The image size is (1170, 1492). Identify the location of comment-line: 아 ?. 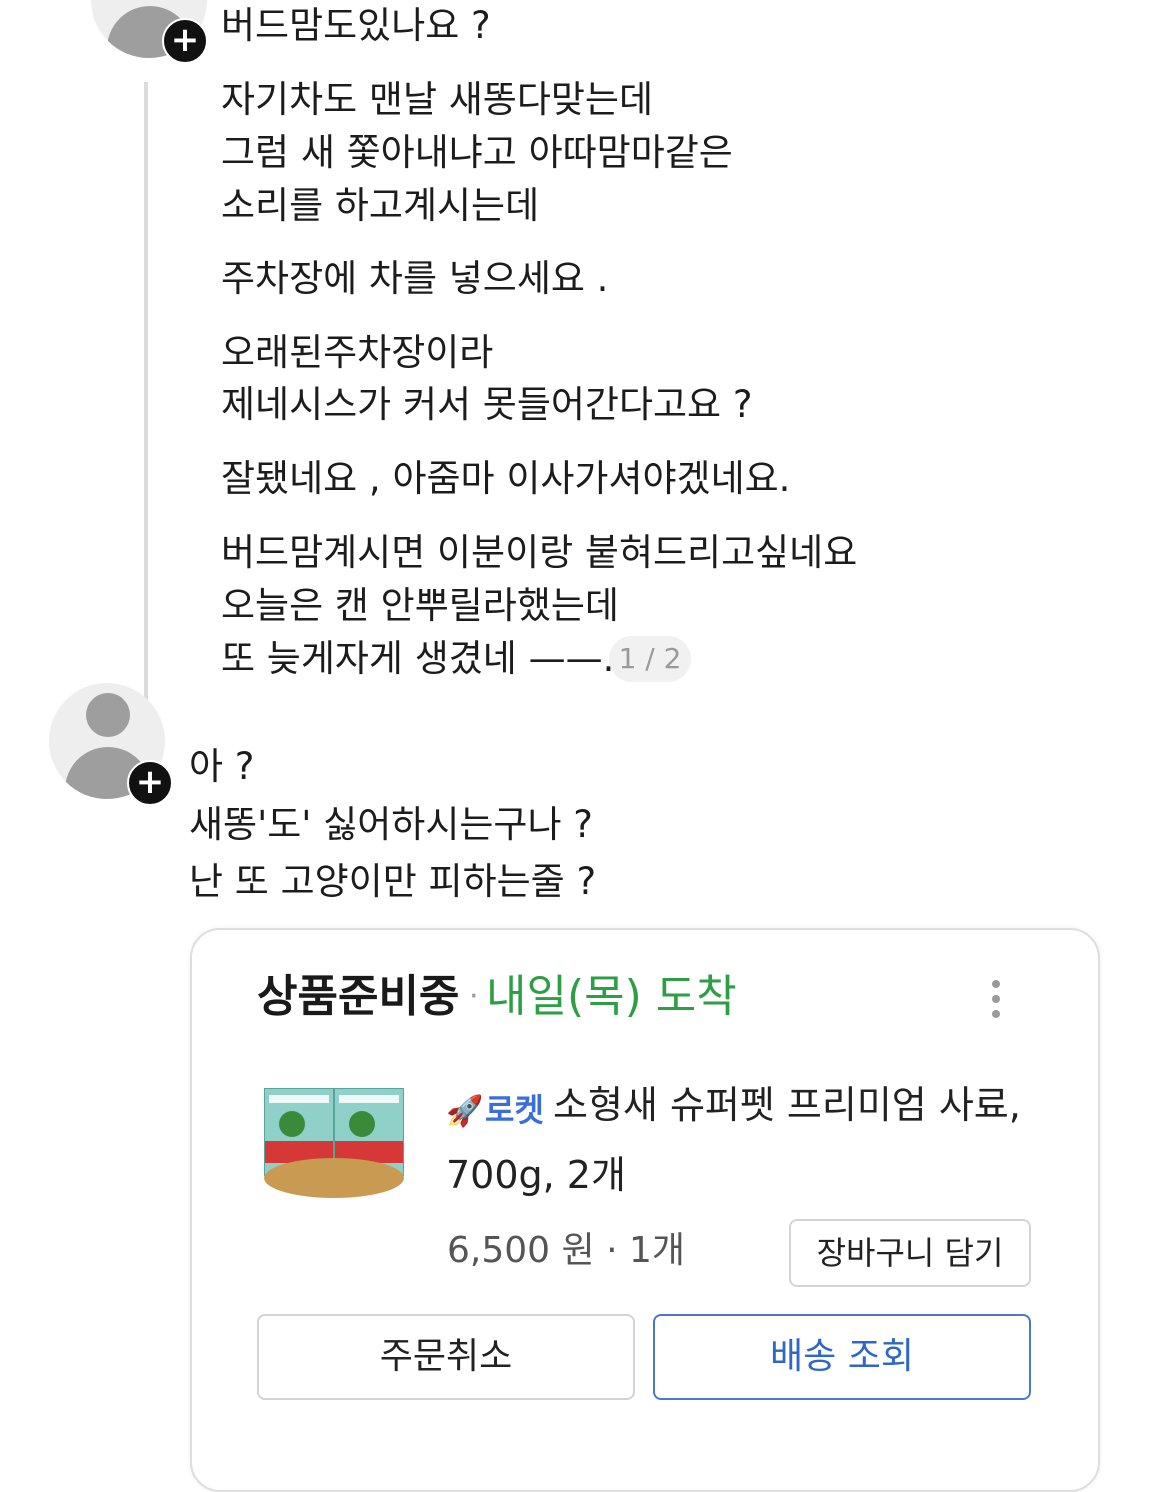
(222, 766).